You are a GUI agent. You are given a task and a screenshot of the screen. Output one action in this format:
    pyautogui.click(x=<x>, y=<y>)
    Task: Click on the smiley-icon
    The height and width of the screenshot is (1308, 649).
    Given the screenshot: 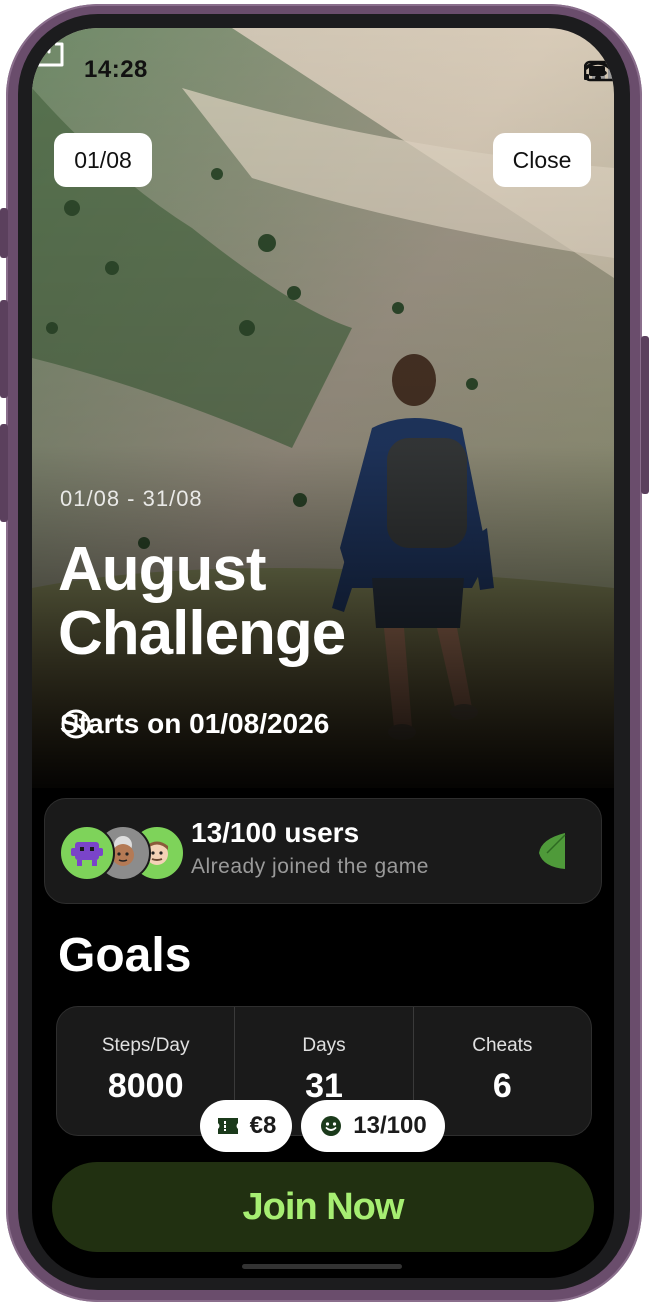 What is the action you would take?
    pyautogui.click(x=331, y=1126)
    